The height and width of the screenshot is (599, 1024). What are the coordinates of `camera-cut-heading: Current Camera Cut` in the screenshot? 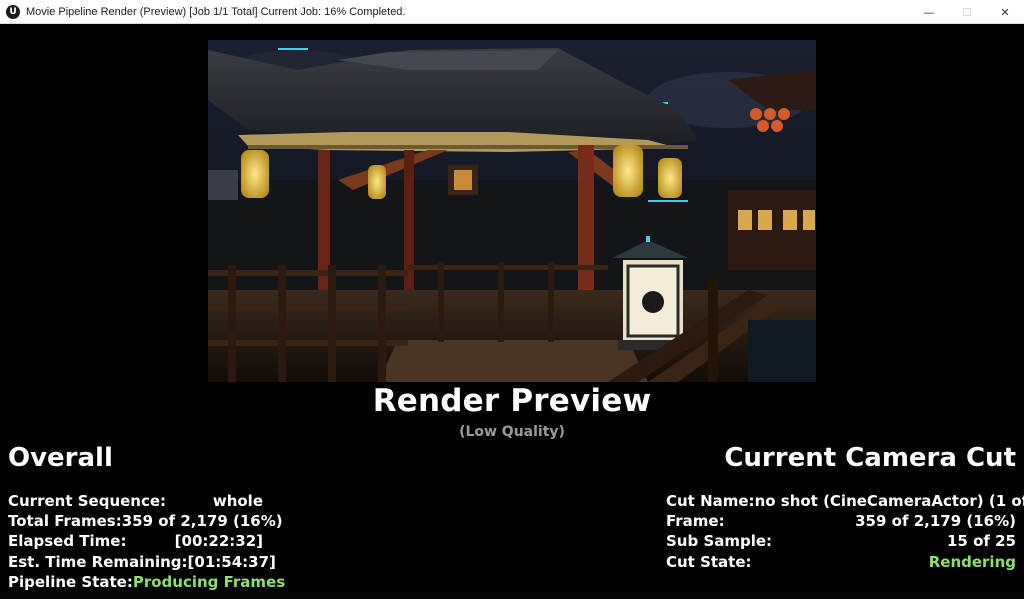 It's located at (870, 458).